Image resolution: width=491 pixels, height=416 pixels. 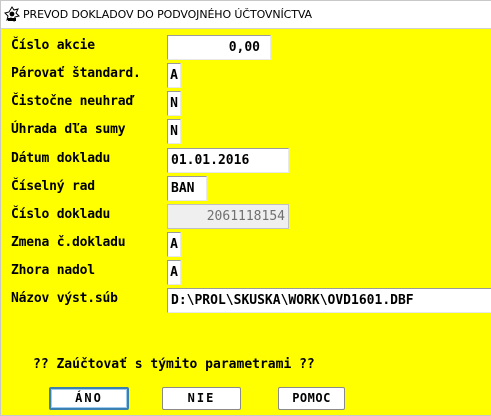 I want to click on field-label-zhora: Zhora nadol, so click(x=53, y=270).